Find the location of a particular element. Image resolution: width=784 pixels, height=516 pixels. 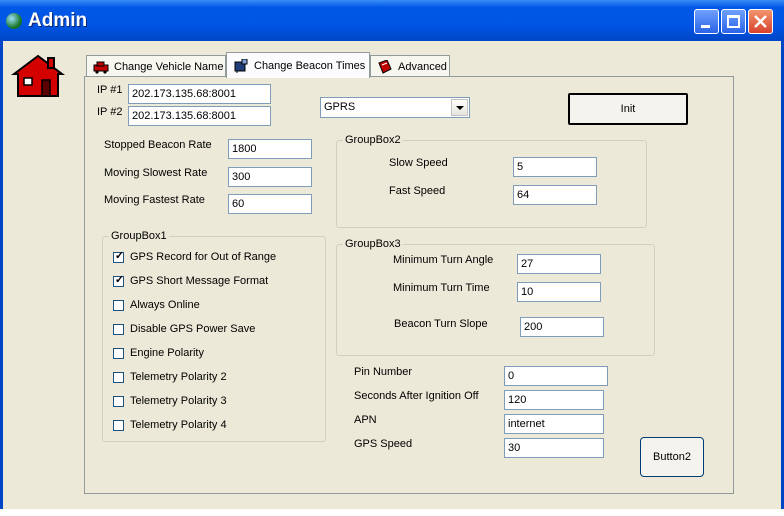

groupbox3: GroupBox3 is located at coordinates (495, 297).